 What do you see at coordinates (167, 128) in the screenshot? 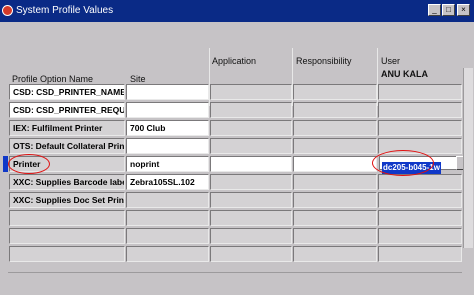
I see `site-value-cell: 700 Club` at bounding box center [167, 128].